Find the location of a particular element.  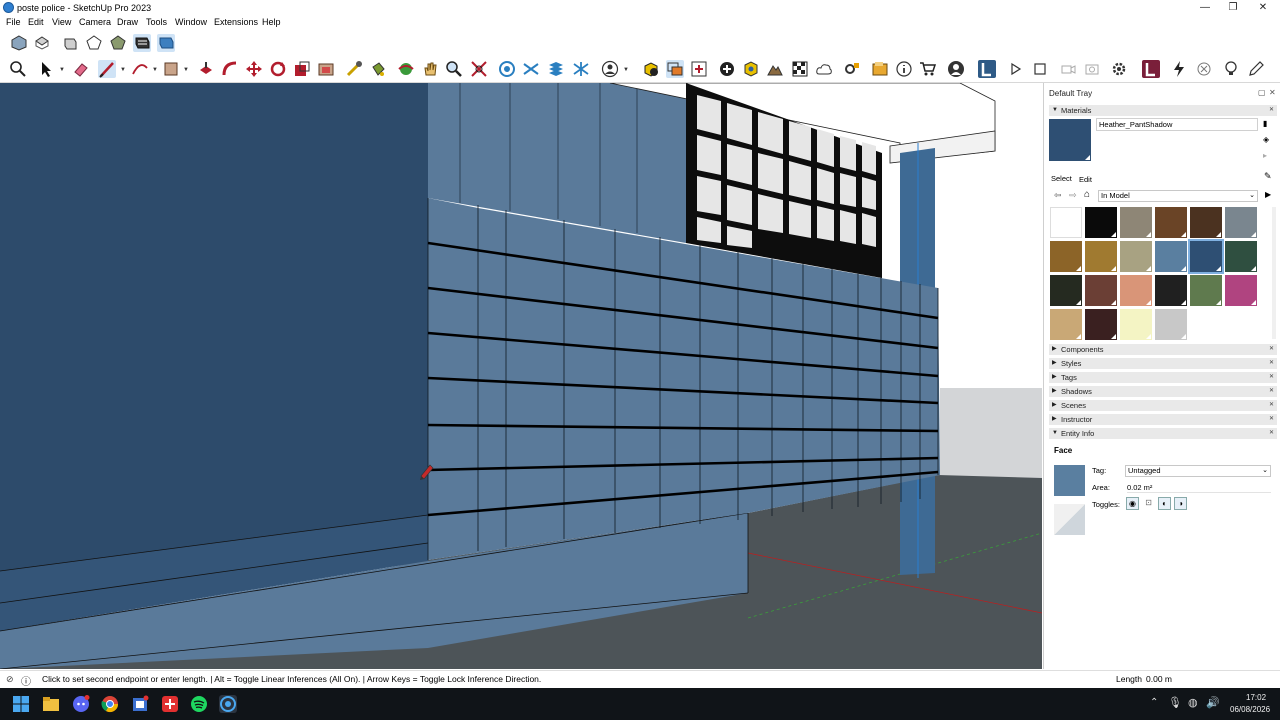

volume-icon: 🔊 is located at coordinates (1213, 702).